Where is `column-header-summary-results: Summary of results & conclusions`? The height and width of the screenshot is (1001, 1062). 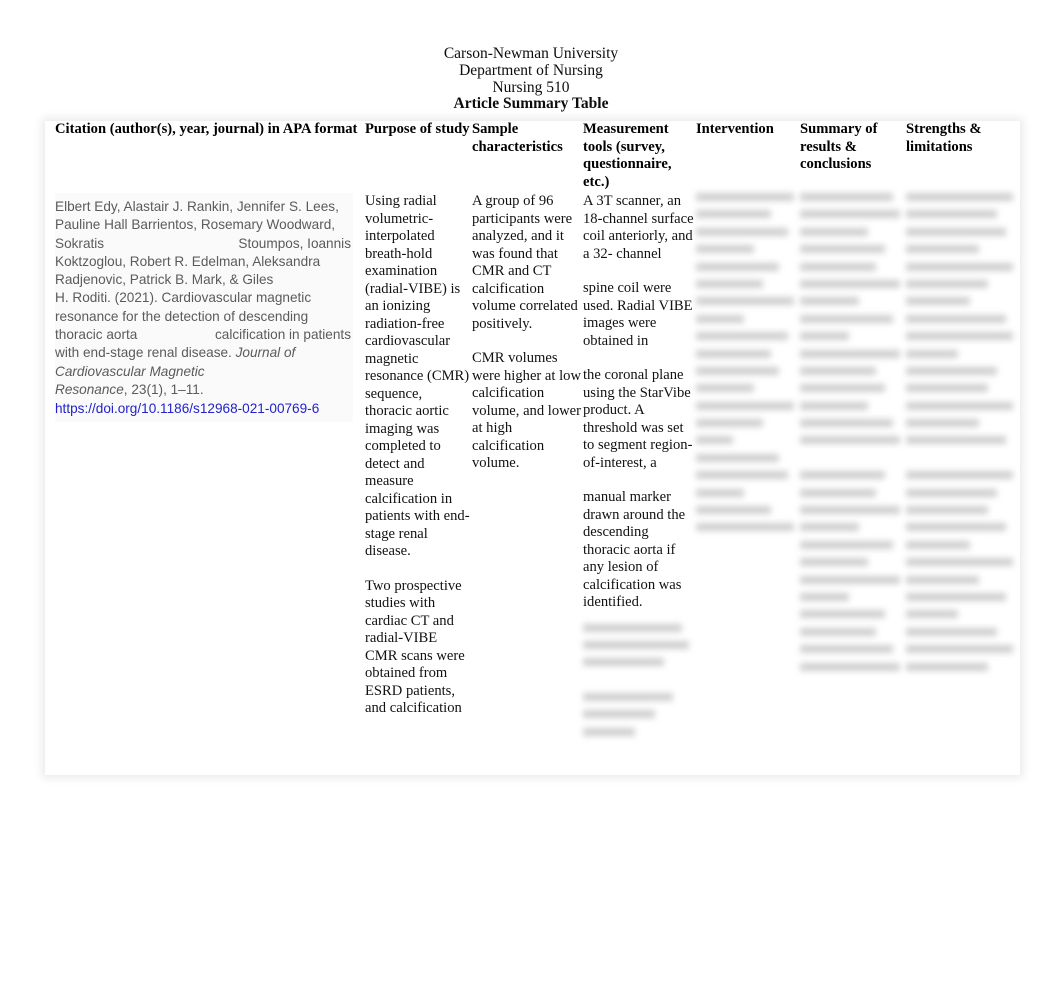
column-header-summary-results: Summary of results & conclusions is located at coordinates (839, 147).